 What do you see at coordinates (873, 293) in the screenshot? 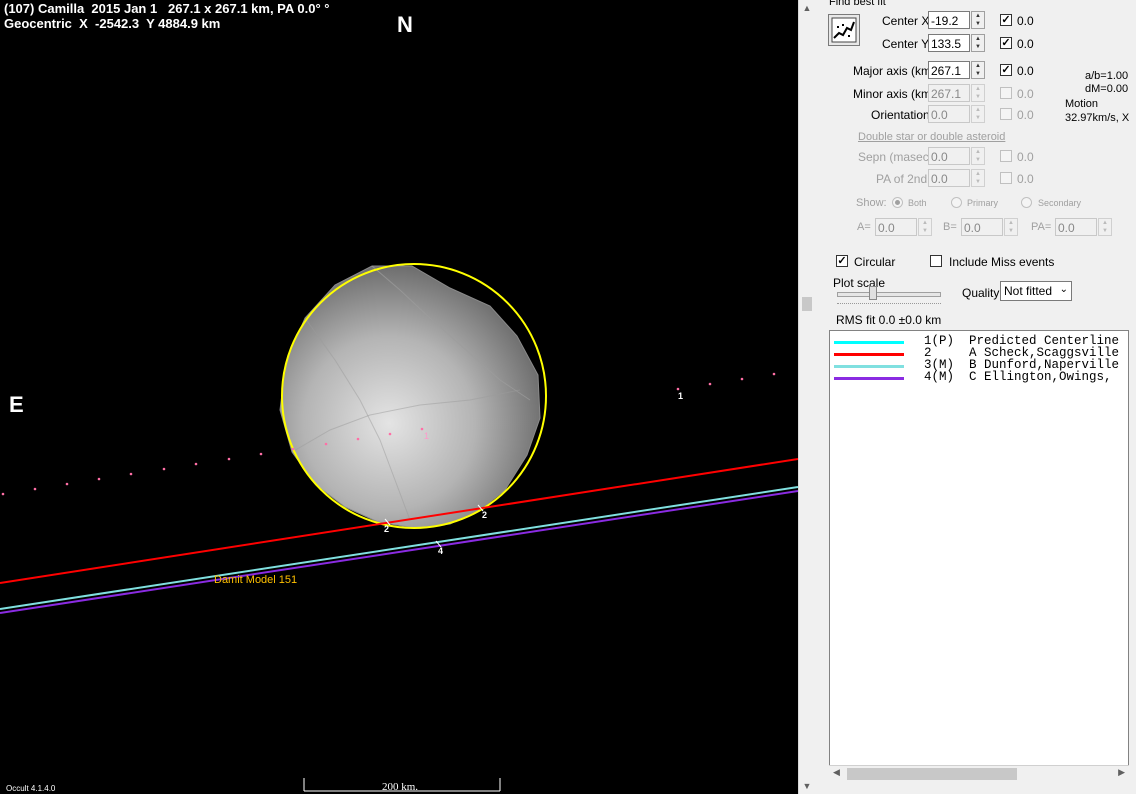
I see `plot-scale-slider-thumb` at bounding box center [873, 293].